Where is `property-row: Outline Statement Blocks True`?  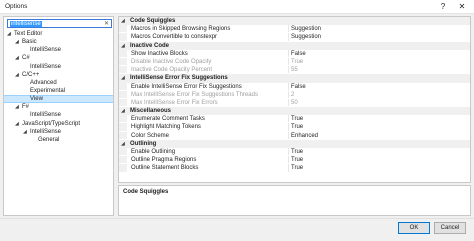
property-row: Outline Statement Blocks True is located at coordinates (294, 168).